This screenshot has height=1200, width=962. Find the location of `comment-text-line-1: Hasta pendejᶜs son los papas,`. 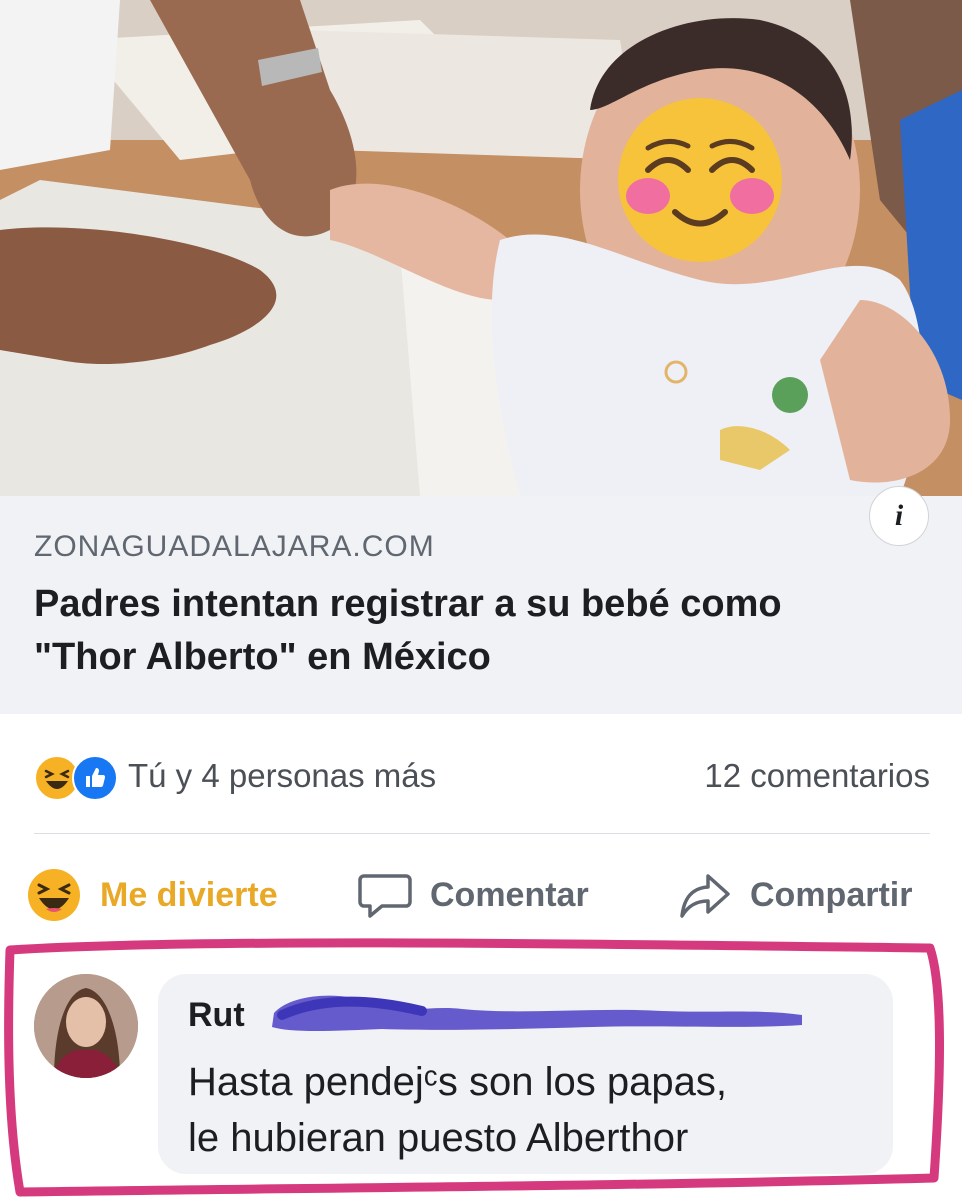

comment-text-line-1: Hasta pendejᶜs son los papas, is located at coordinates (457, 1082).